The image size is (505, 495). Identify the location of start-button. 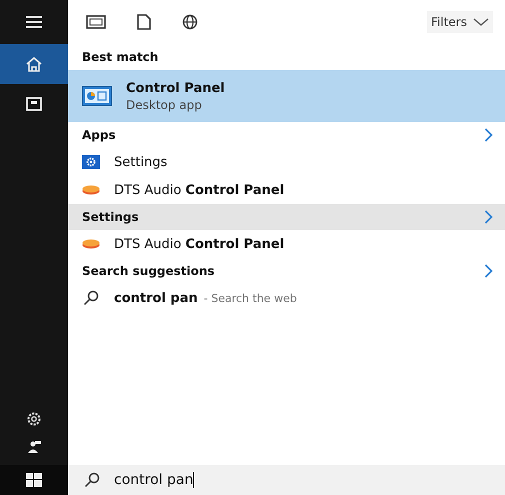
(34, 480).